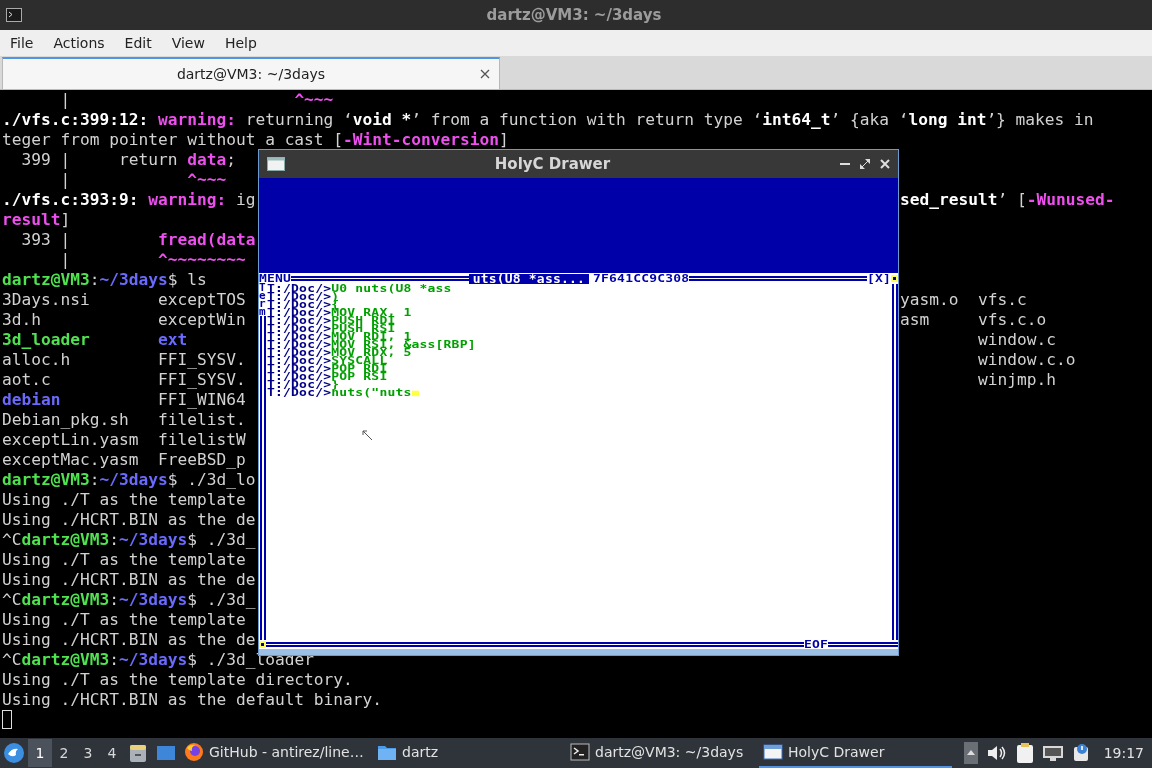 The height and width of the screenshot is (768, 1152). Describe the element at coordinates (1016, 340) in the screenshot. I see `terminal-text: window.c` at that location.